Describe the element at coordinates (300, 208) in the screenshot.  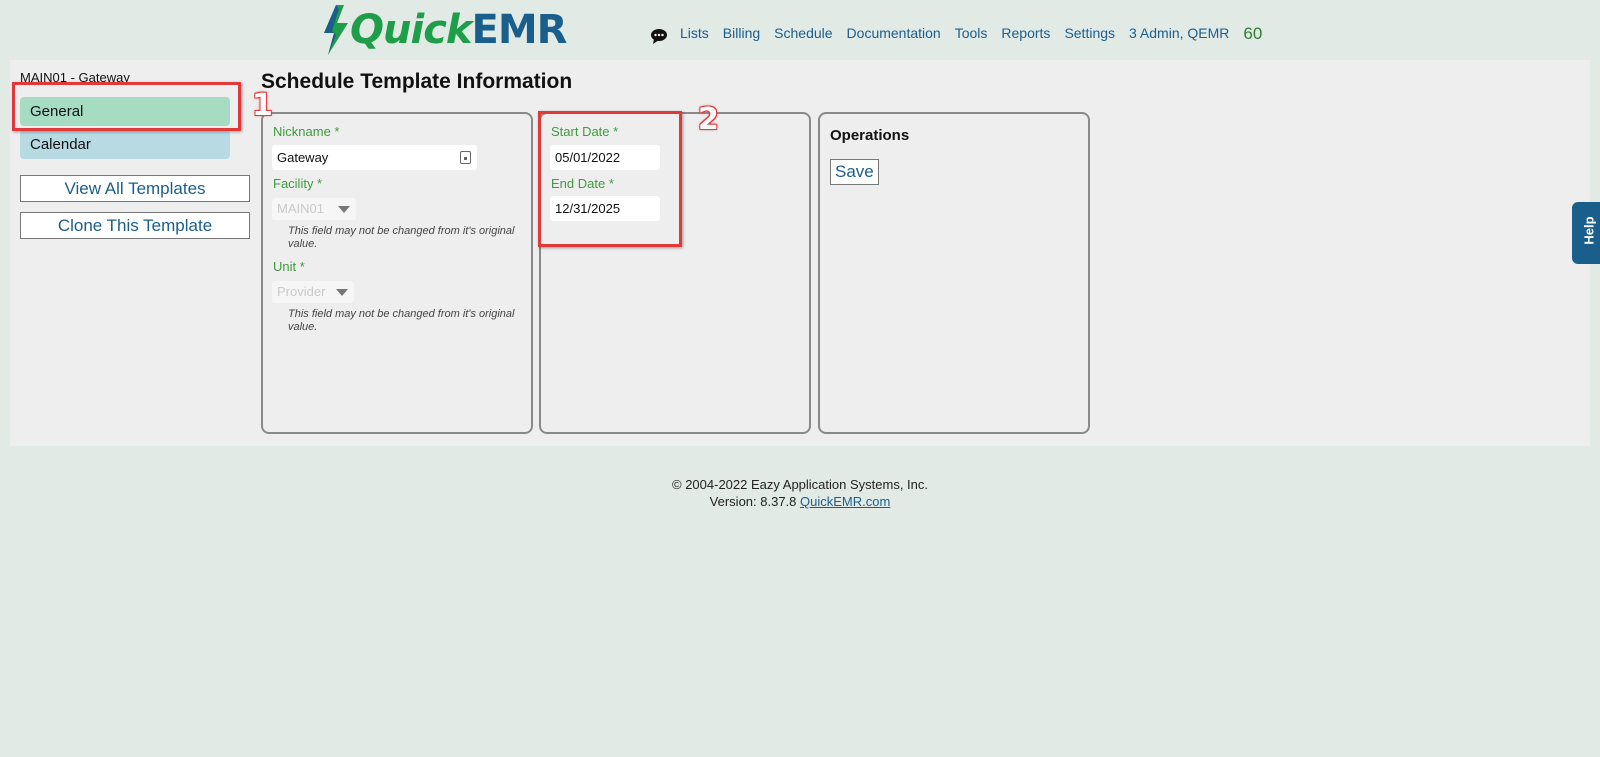
I see `facility-value: MAIN01` at that location.